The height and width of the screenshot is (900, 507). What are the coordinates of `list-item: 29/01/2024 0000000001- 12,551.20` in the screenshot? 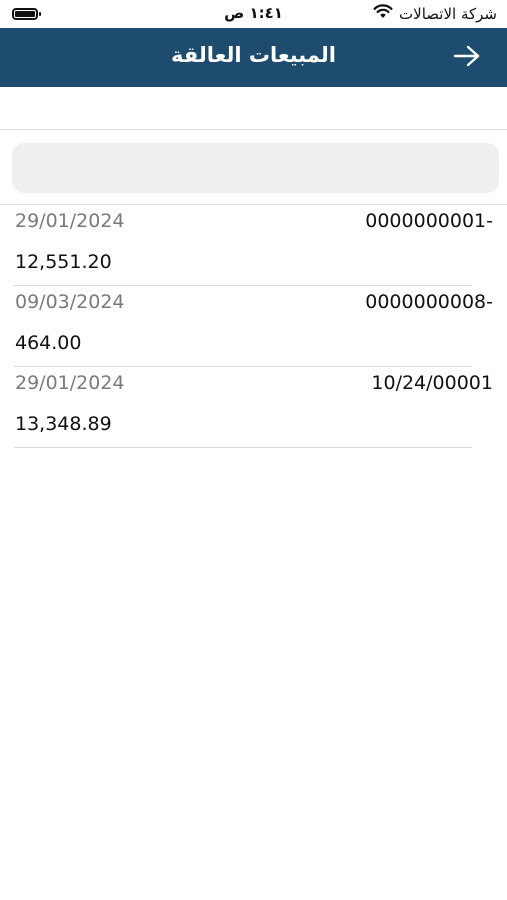 It's located at (253, 245).